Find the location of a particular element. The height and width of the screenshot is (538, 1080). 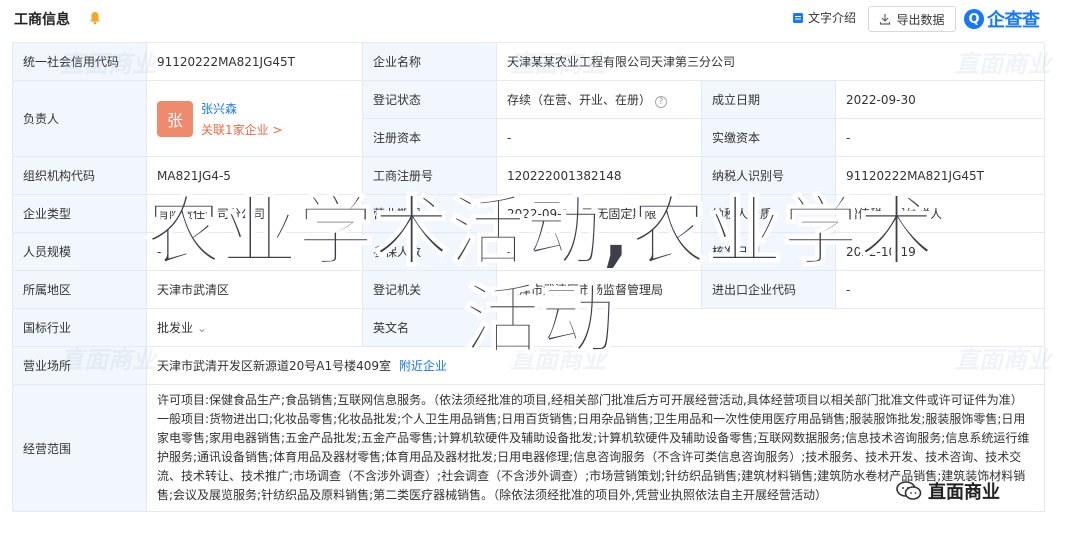

text-intro-label: 文字介绍 is located at coordinates (832, 18).